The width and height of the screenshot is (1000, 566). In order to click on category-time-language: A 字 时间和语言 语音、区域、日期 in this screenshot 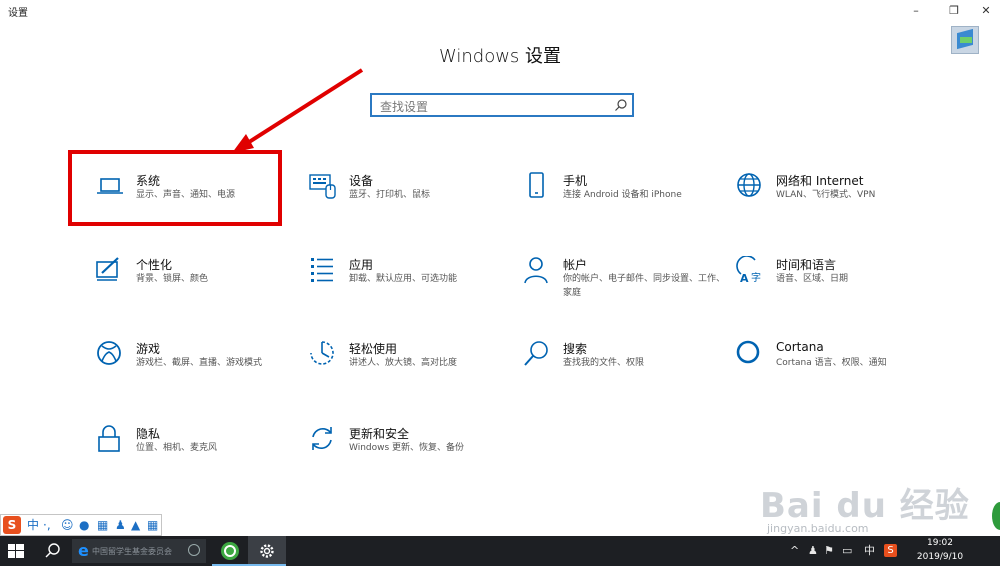, I will do `click(836, 286)`.